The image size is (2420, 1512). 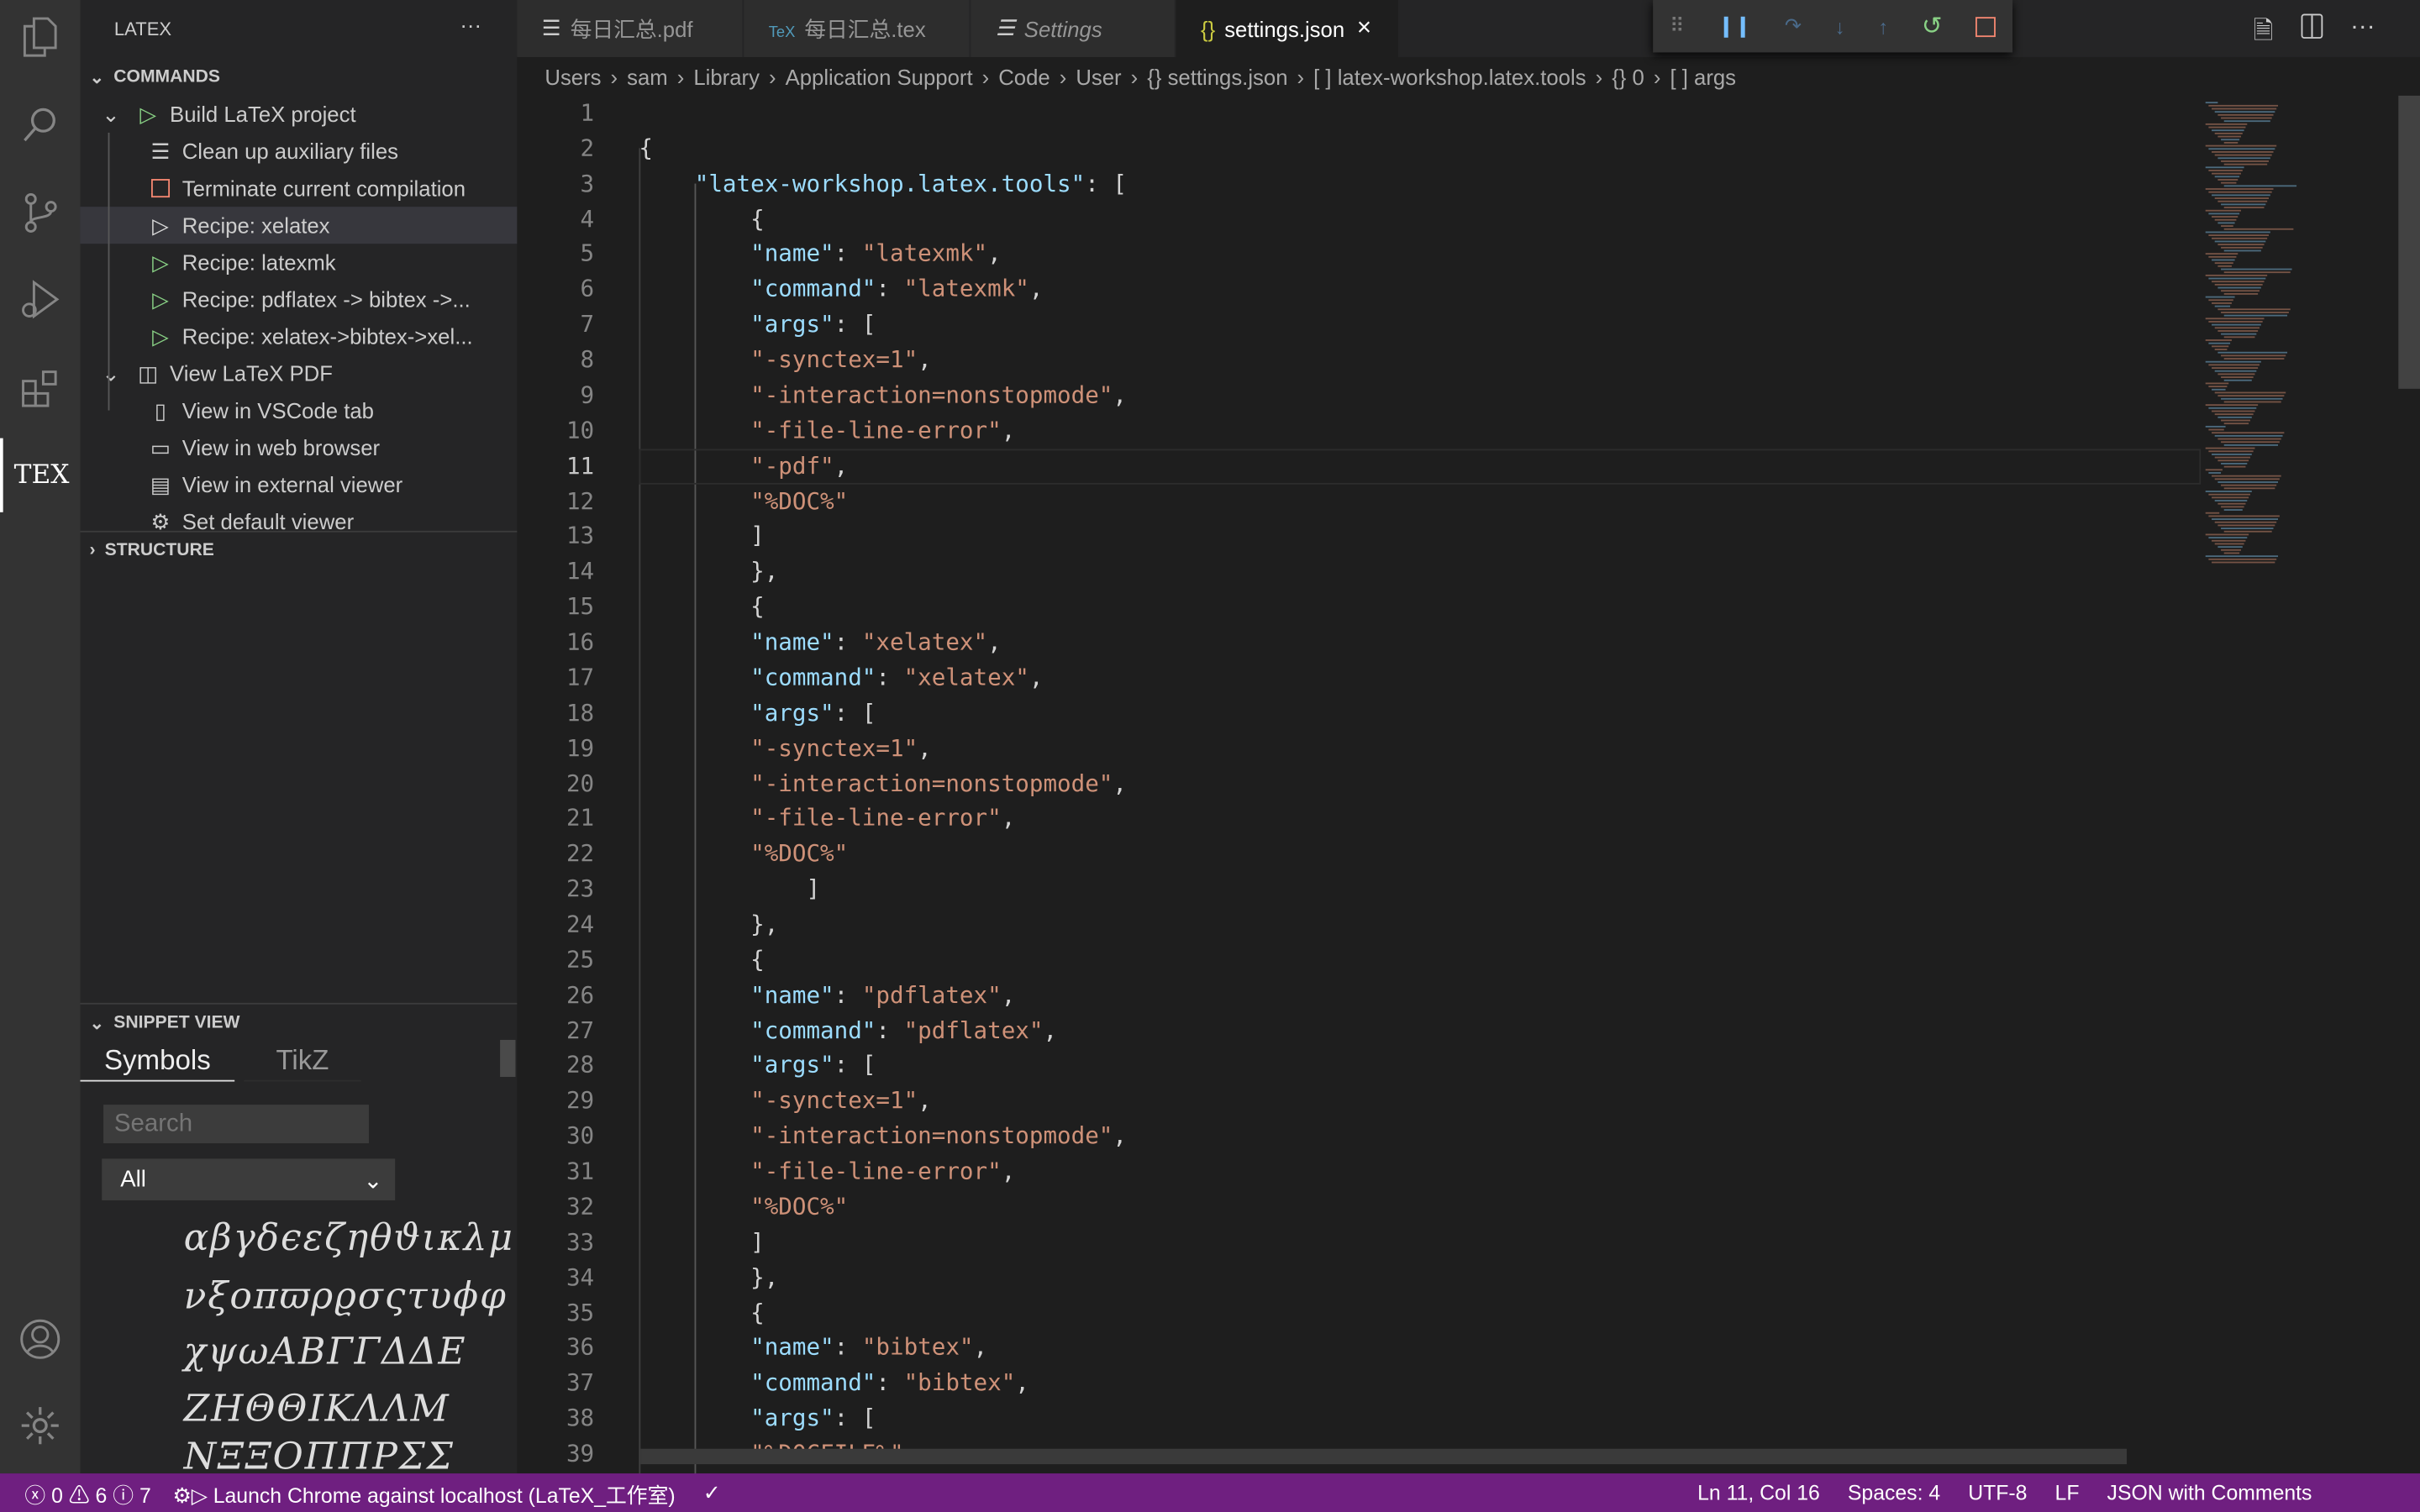 I want to click on pause-icon: ❙❙, so click(x=1735, y=26).